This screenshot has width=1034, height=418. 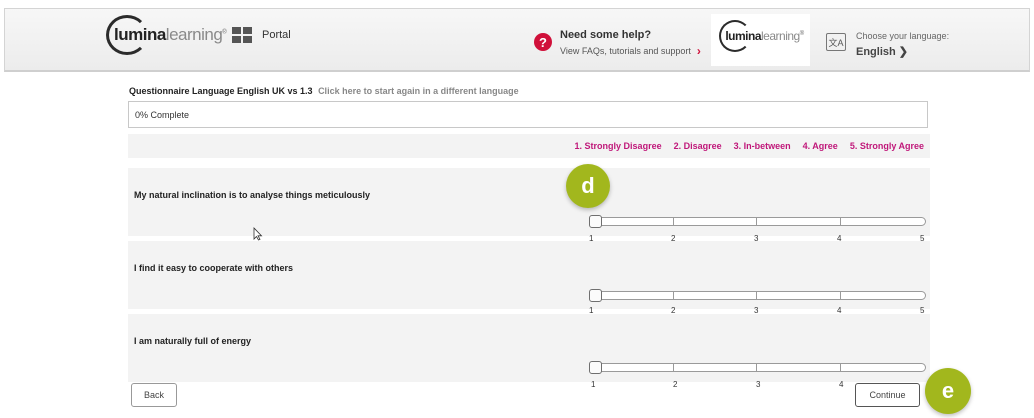 What do you see at coordinates (902, 44) in the screenshot?
I see `language-selector: Choose your language: English ❯` at bounding box center [902, 44].